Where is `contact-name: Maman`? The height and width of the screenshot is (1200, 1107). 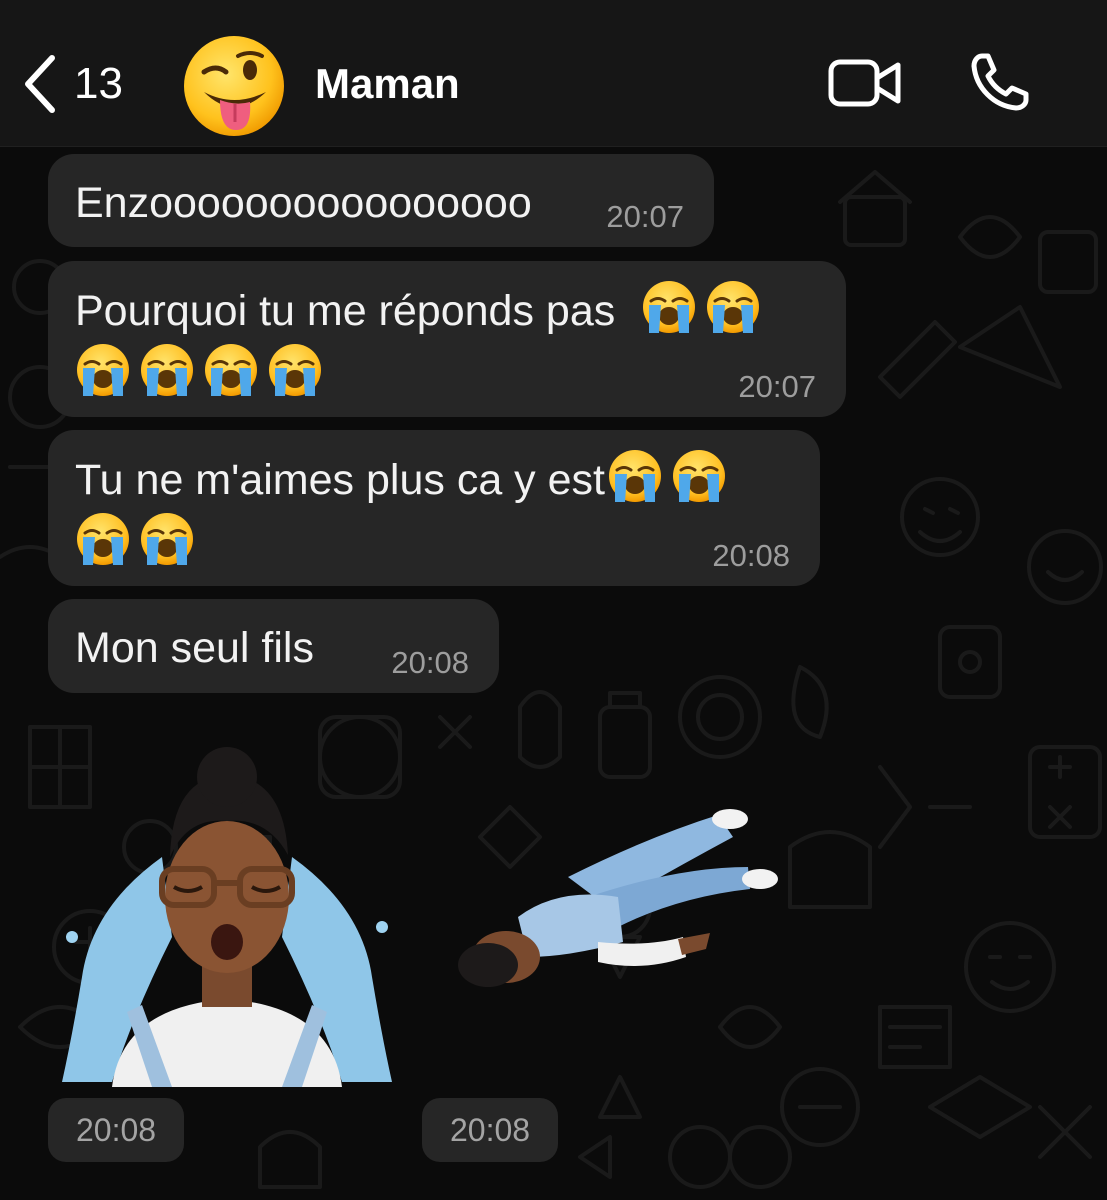 contact-name: Maman is located at coordinates (387, 84).